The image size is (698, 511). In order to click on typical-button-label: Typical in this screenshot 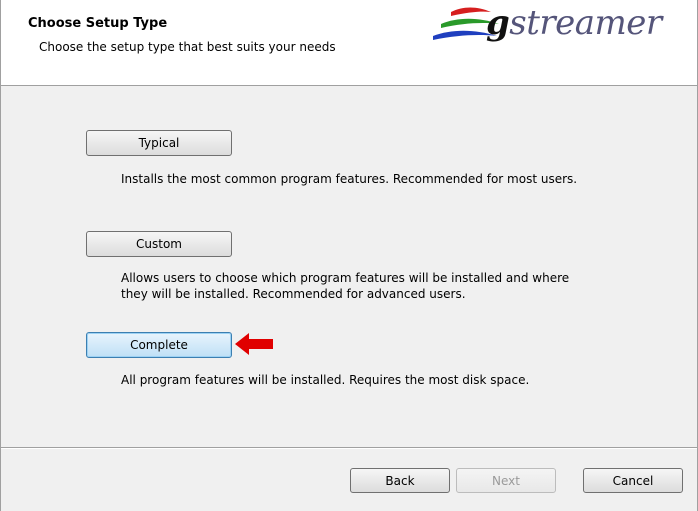, I will do `click(159, 143)`.